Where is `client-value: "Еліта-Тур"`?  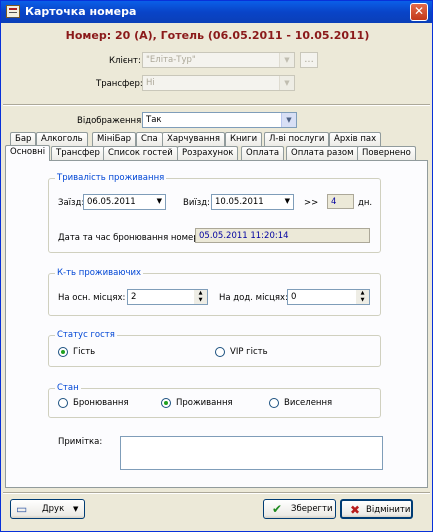 client-value: "Еліта-Тур" is located at coordinates (171, 60).